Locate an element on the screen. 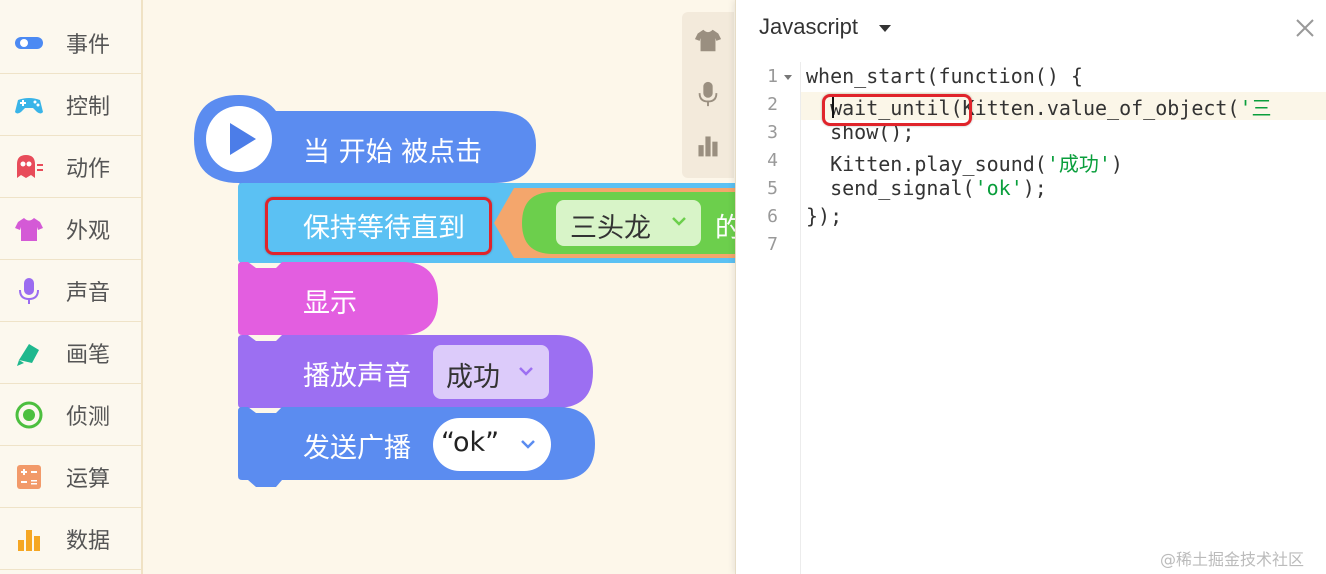 The height and width of the screenshot is (574, 1326). category-operators: 运算 is located at coordinates (70, 477).